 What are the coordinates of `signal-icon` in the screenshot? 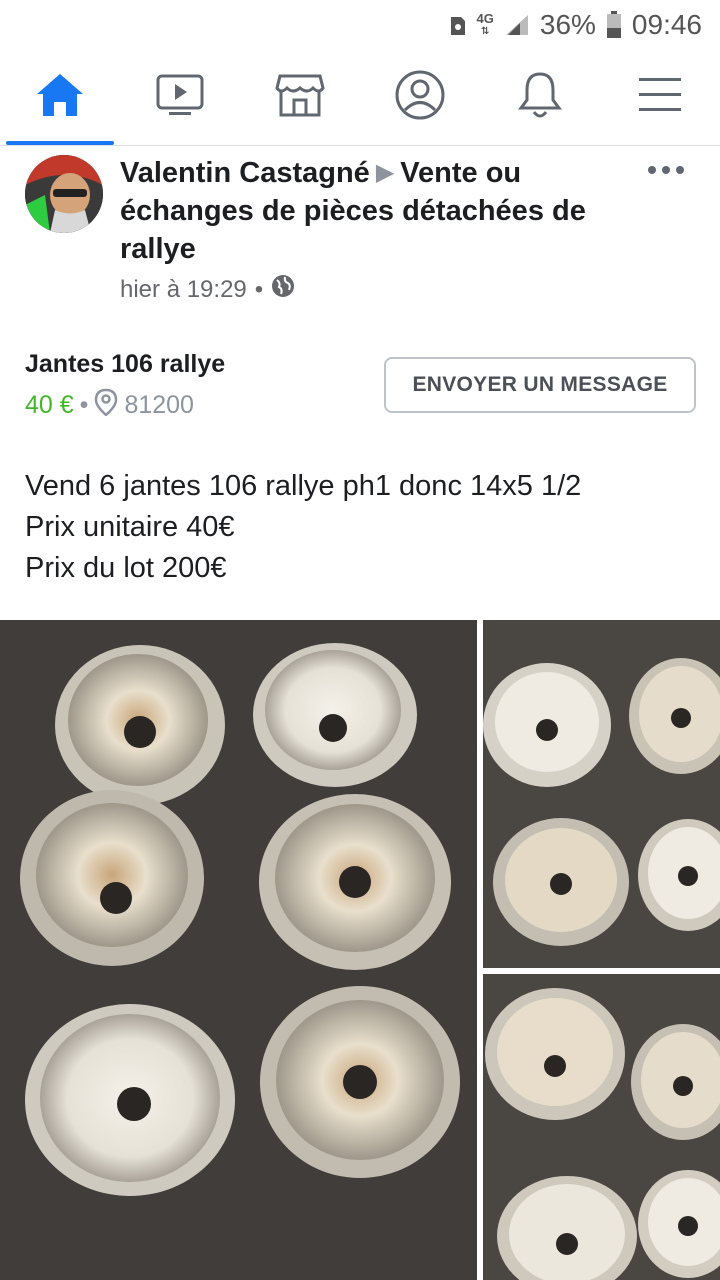 It's located at (517, 25).